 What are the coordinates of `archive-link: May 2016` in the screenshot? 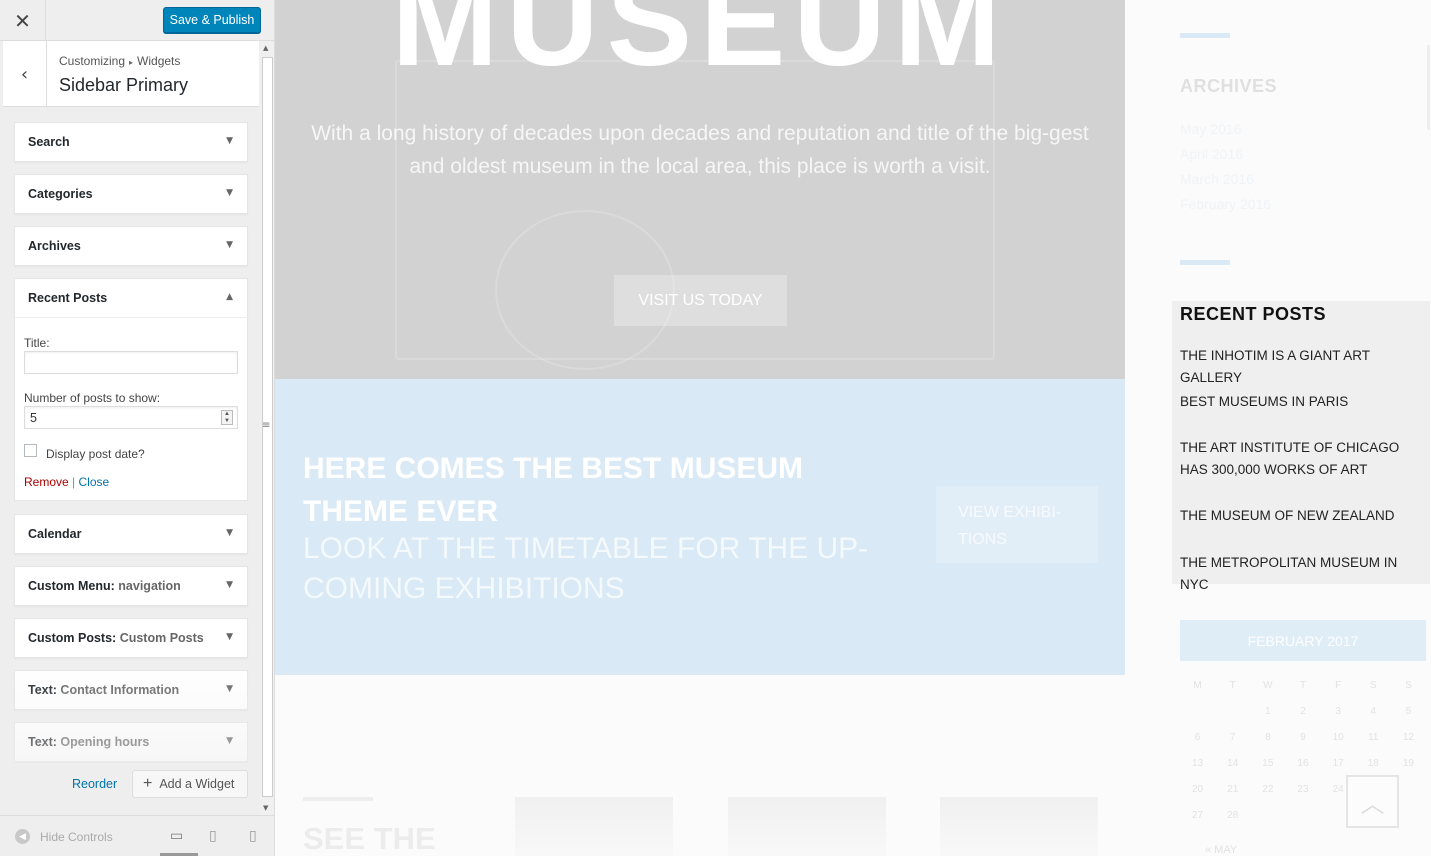 It's located at (1210, 129).